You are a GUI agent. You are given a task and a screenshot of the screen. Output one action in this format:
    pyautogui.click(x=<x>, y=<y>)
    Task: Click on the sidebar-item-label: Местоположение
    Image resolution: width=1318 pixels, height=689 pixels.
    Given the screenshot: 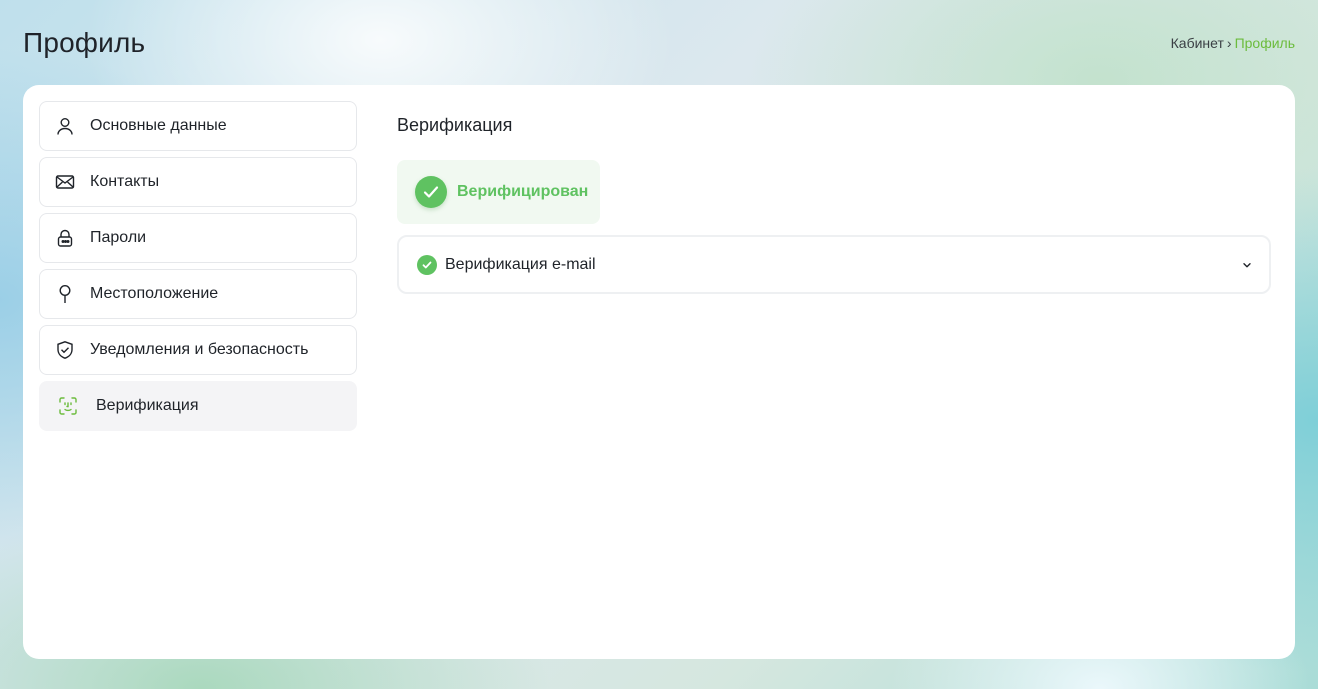 What is the action you would take?
    pyautogui.click(x=154, y=293)
    